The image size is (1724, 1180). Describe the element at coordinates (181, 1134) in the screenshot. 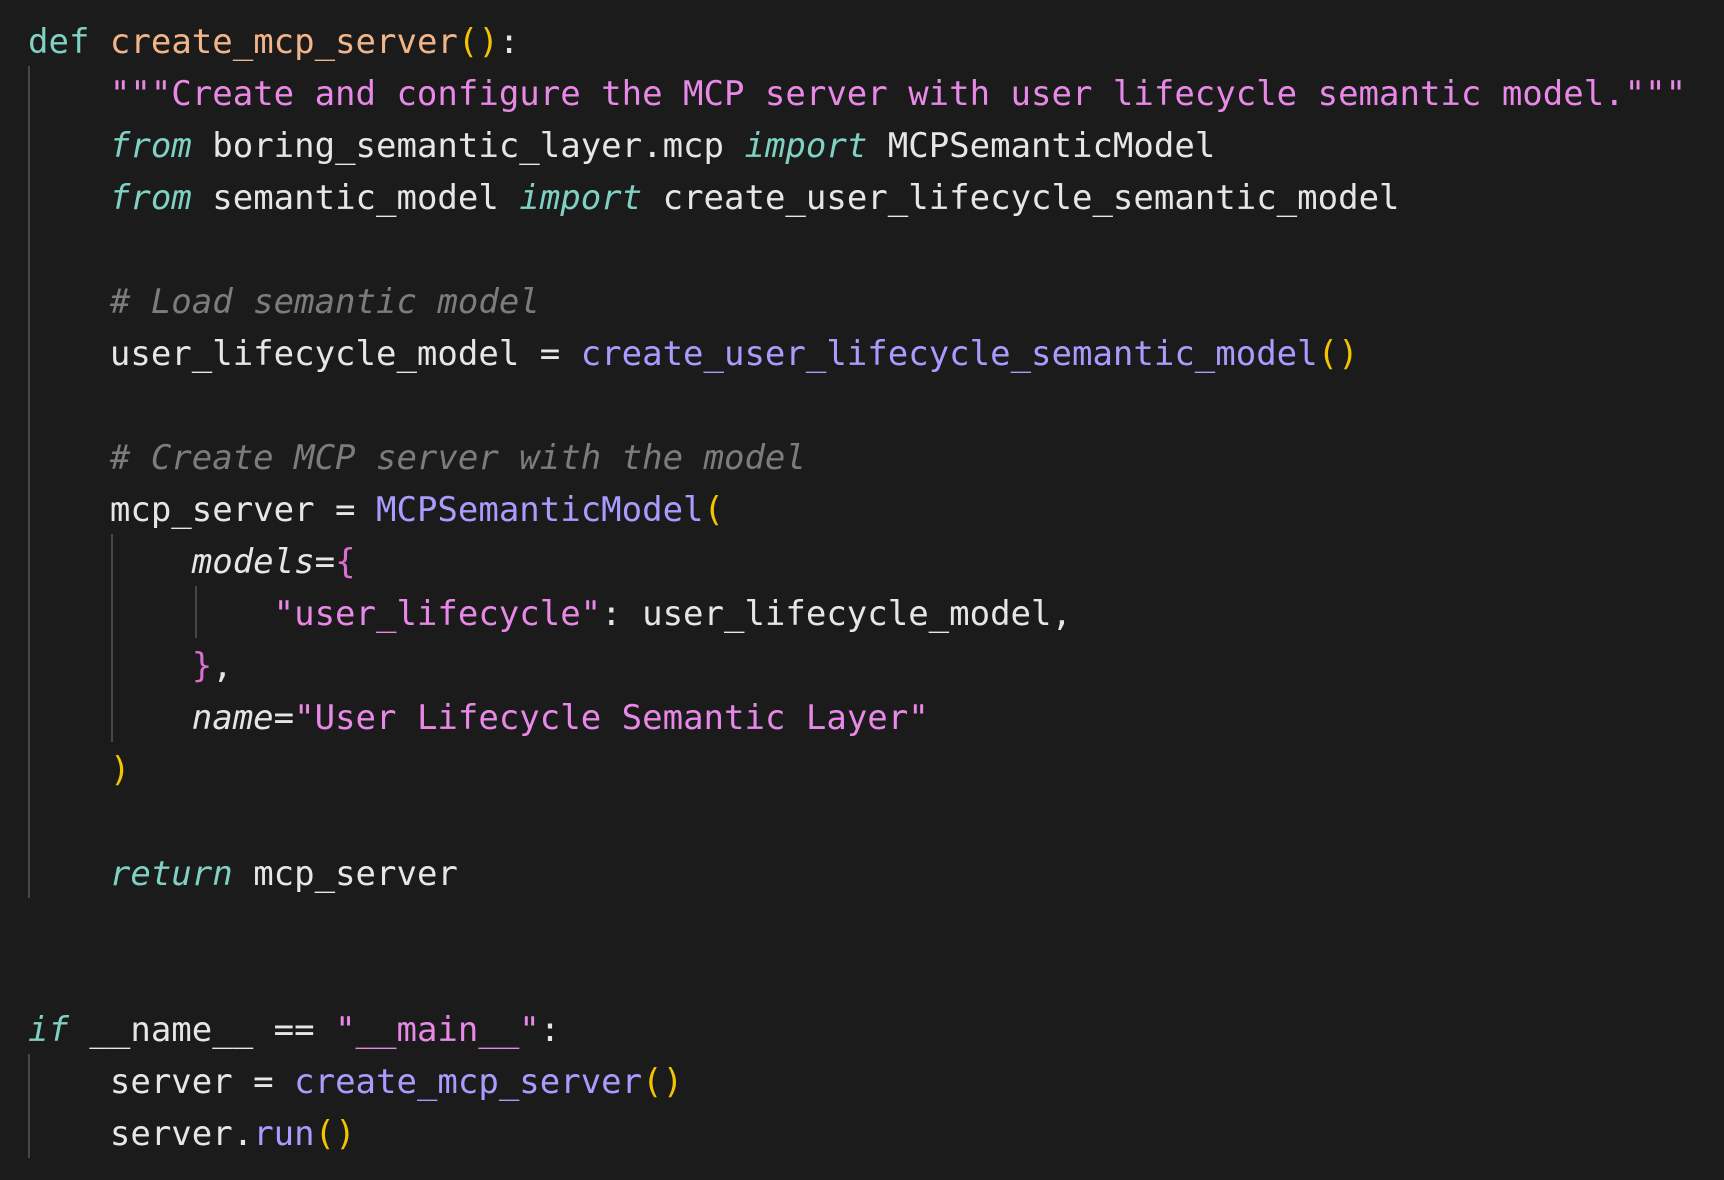

I see `object-name: server.` at that location.